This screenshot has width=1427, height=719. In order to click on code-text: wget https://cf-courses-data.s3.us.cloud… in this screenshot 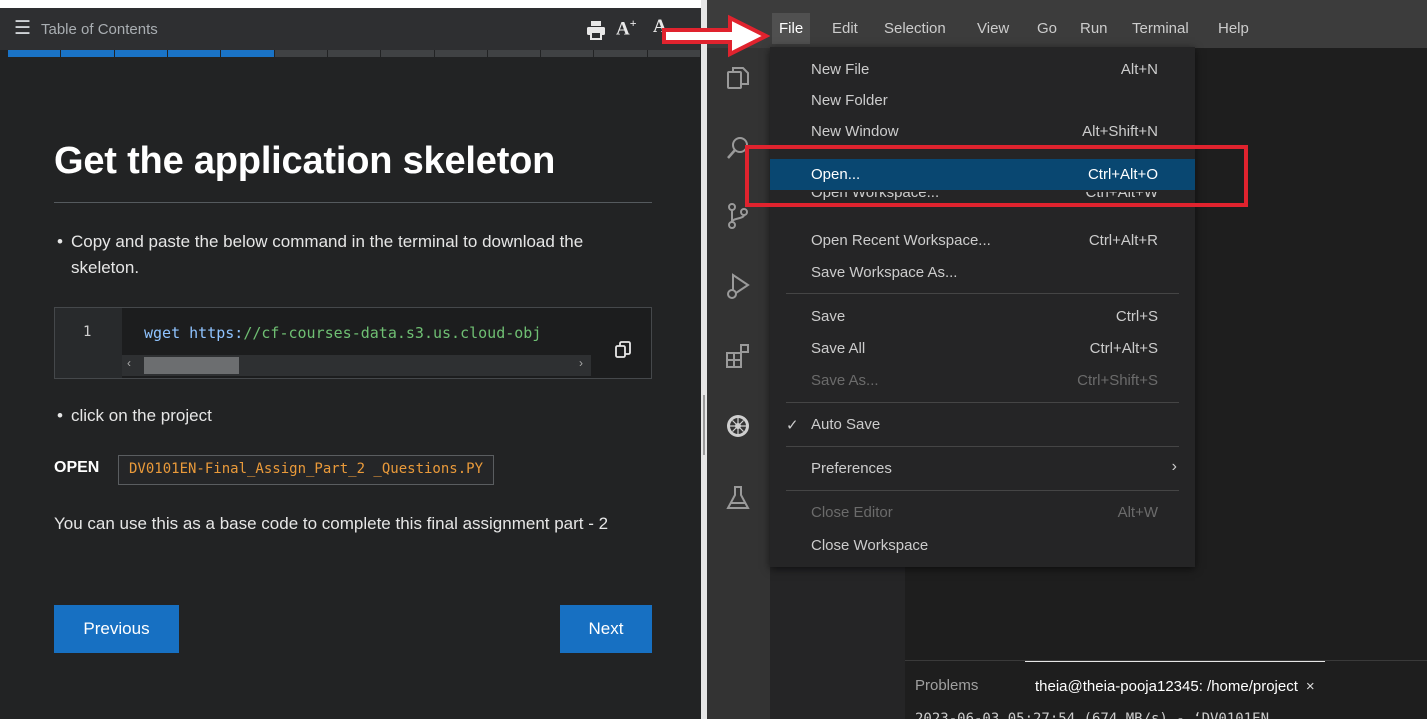, I will do `click(366, 333)`.